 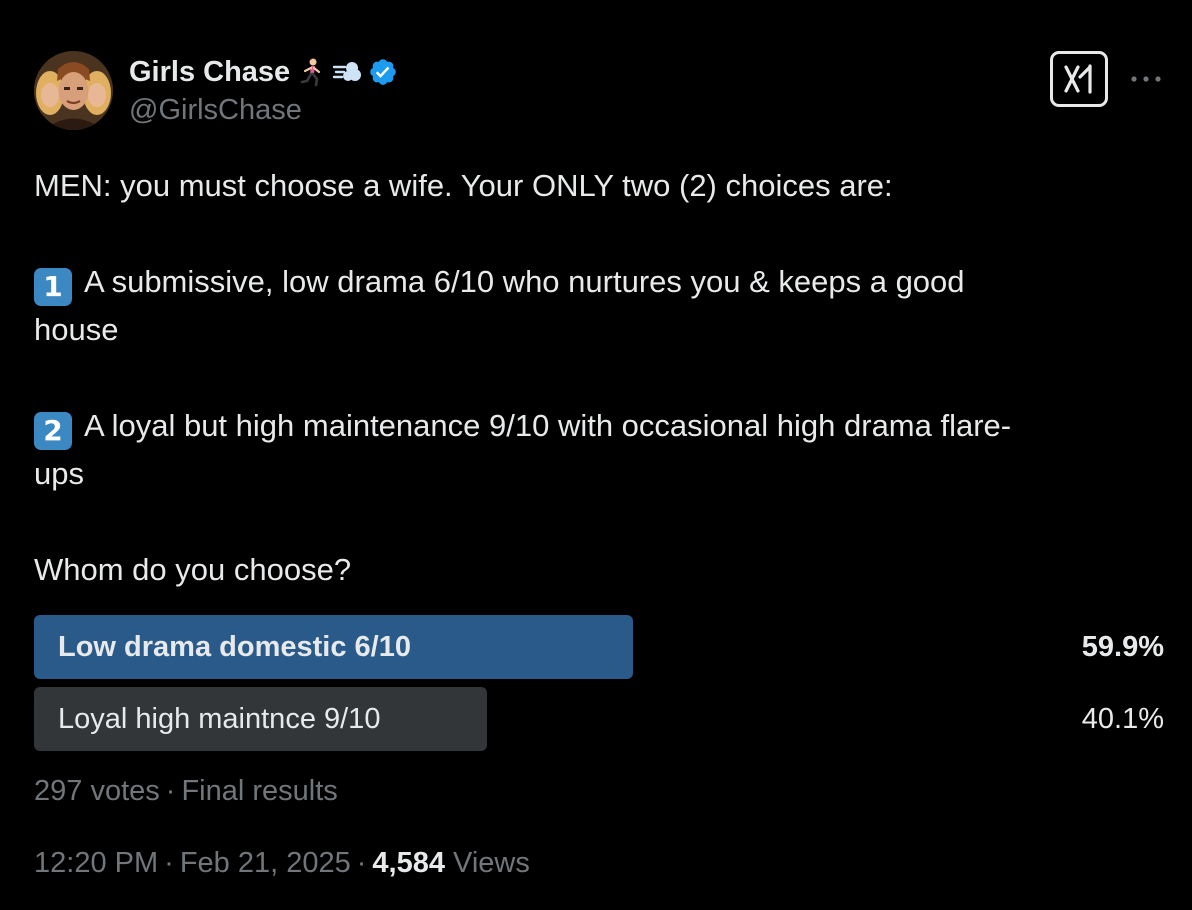 I want to click on tweet-metadata: 12:20 PM · Feb 21, 2025 · 4,584 Views, so click(x=282, y=863).